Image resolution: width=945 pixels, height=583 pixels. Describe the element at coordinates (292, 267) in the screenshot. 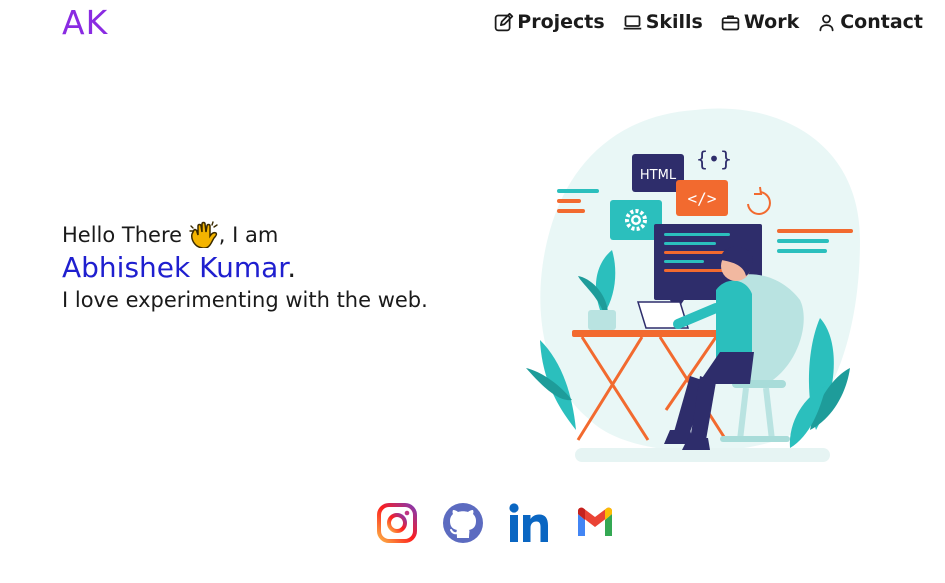

I see `name-suffix: .` at that location.